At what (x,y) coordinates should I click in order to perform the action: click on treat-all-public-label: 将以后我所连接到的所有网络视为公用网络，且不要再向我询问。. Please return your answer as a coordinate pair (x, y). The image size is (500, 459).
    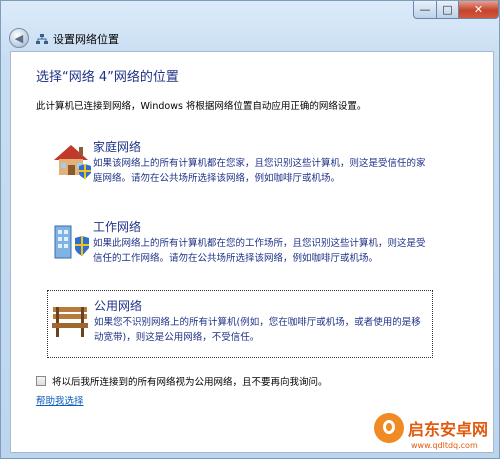
    Looking at the image, I should click on (190, 381).